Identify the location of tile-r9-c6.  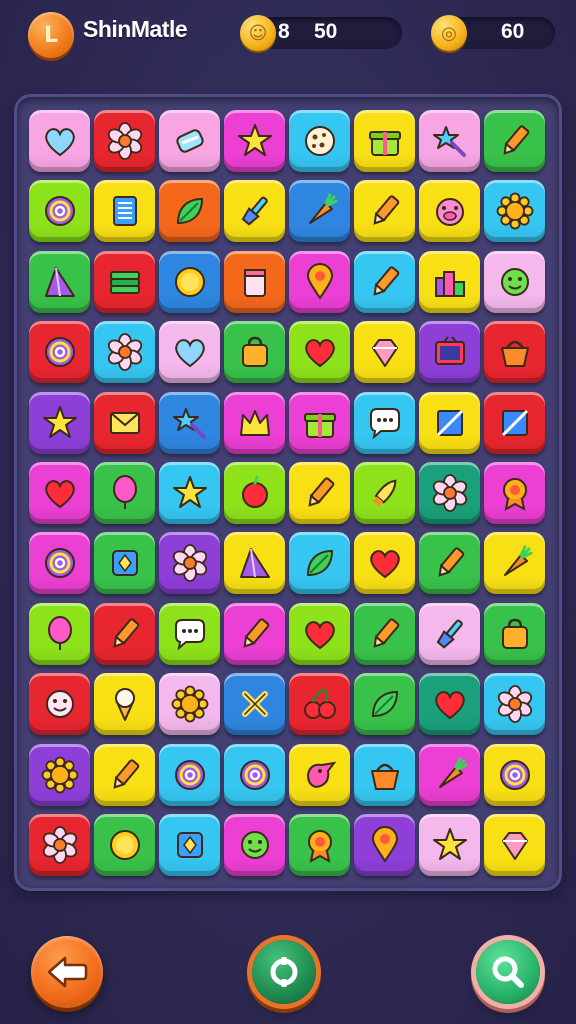
(384, 704).